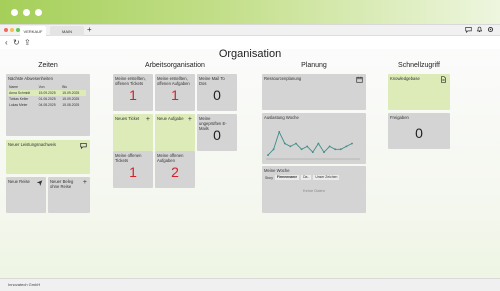 The height and width of the screenshot is (291, 500). What do you see at coordinates (48, 157) in the screenshot?
I see `leistungsnachweis-tile: Neuer Leistungsnachweis` at bounding box center [48, 157].